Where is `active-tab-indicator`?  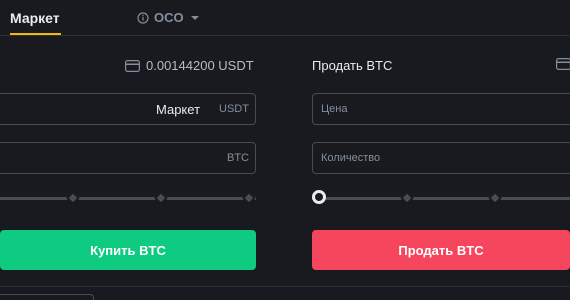 active-tab-indicator is located at coordinates (35, 34).